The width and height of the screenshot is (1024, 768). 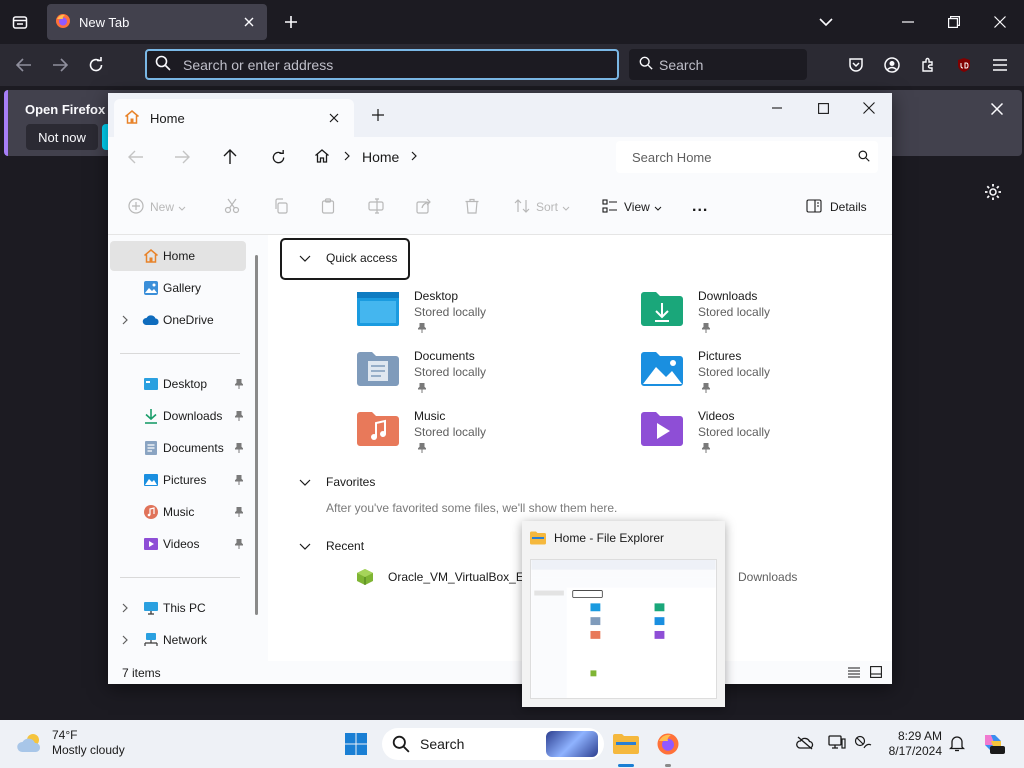 What do you see at coordinates (70, 743) in the screenshot?
I see `weather-widget: 74°F Mostly cloudy` at bounding box center [70, 743].